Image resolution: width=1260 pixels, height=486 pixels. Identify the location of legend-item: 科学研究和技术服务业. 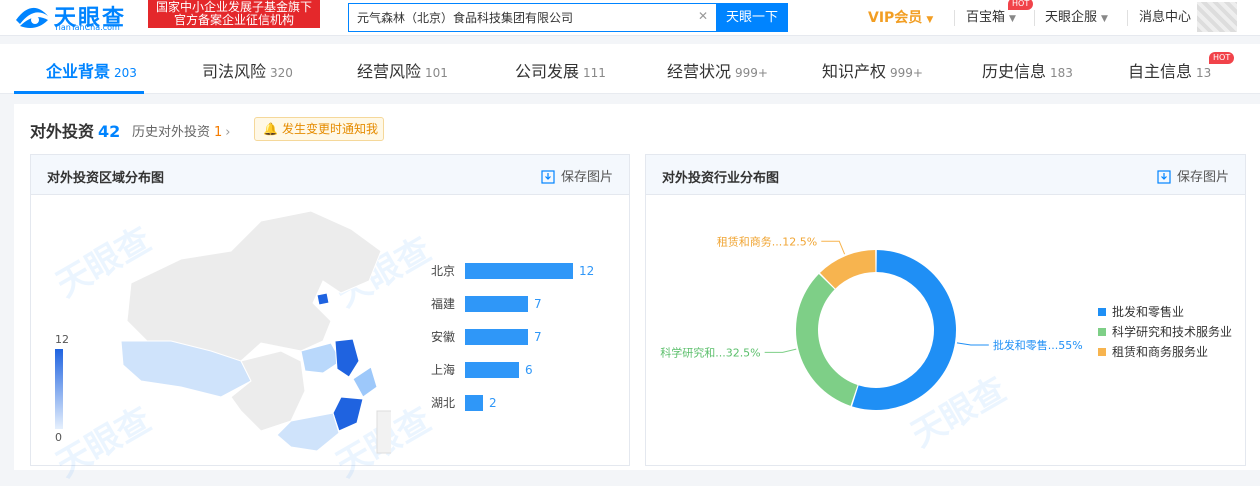
(1165, 331).